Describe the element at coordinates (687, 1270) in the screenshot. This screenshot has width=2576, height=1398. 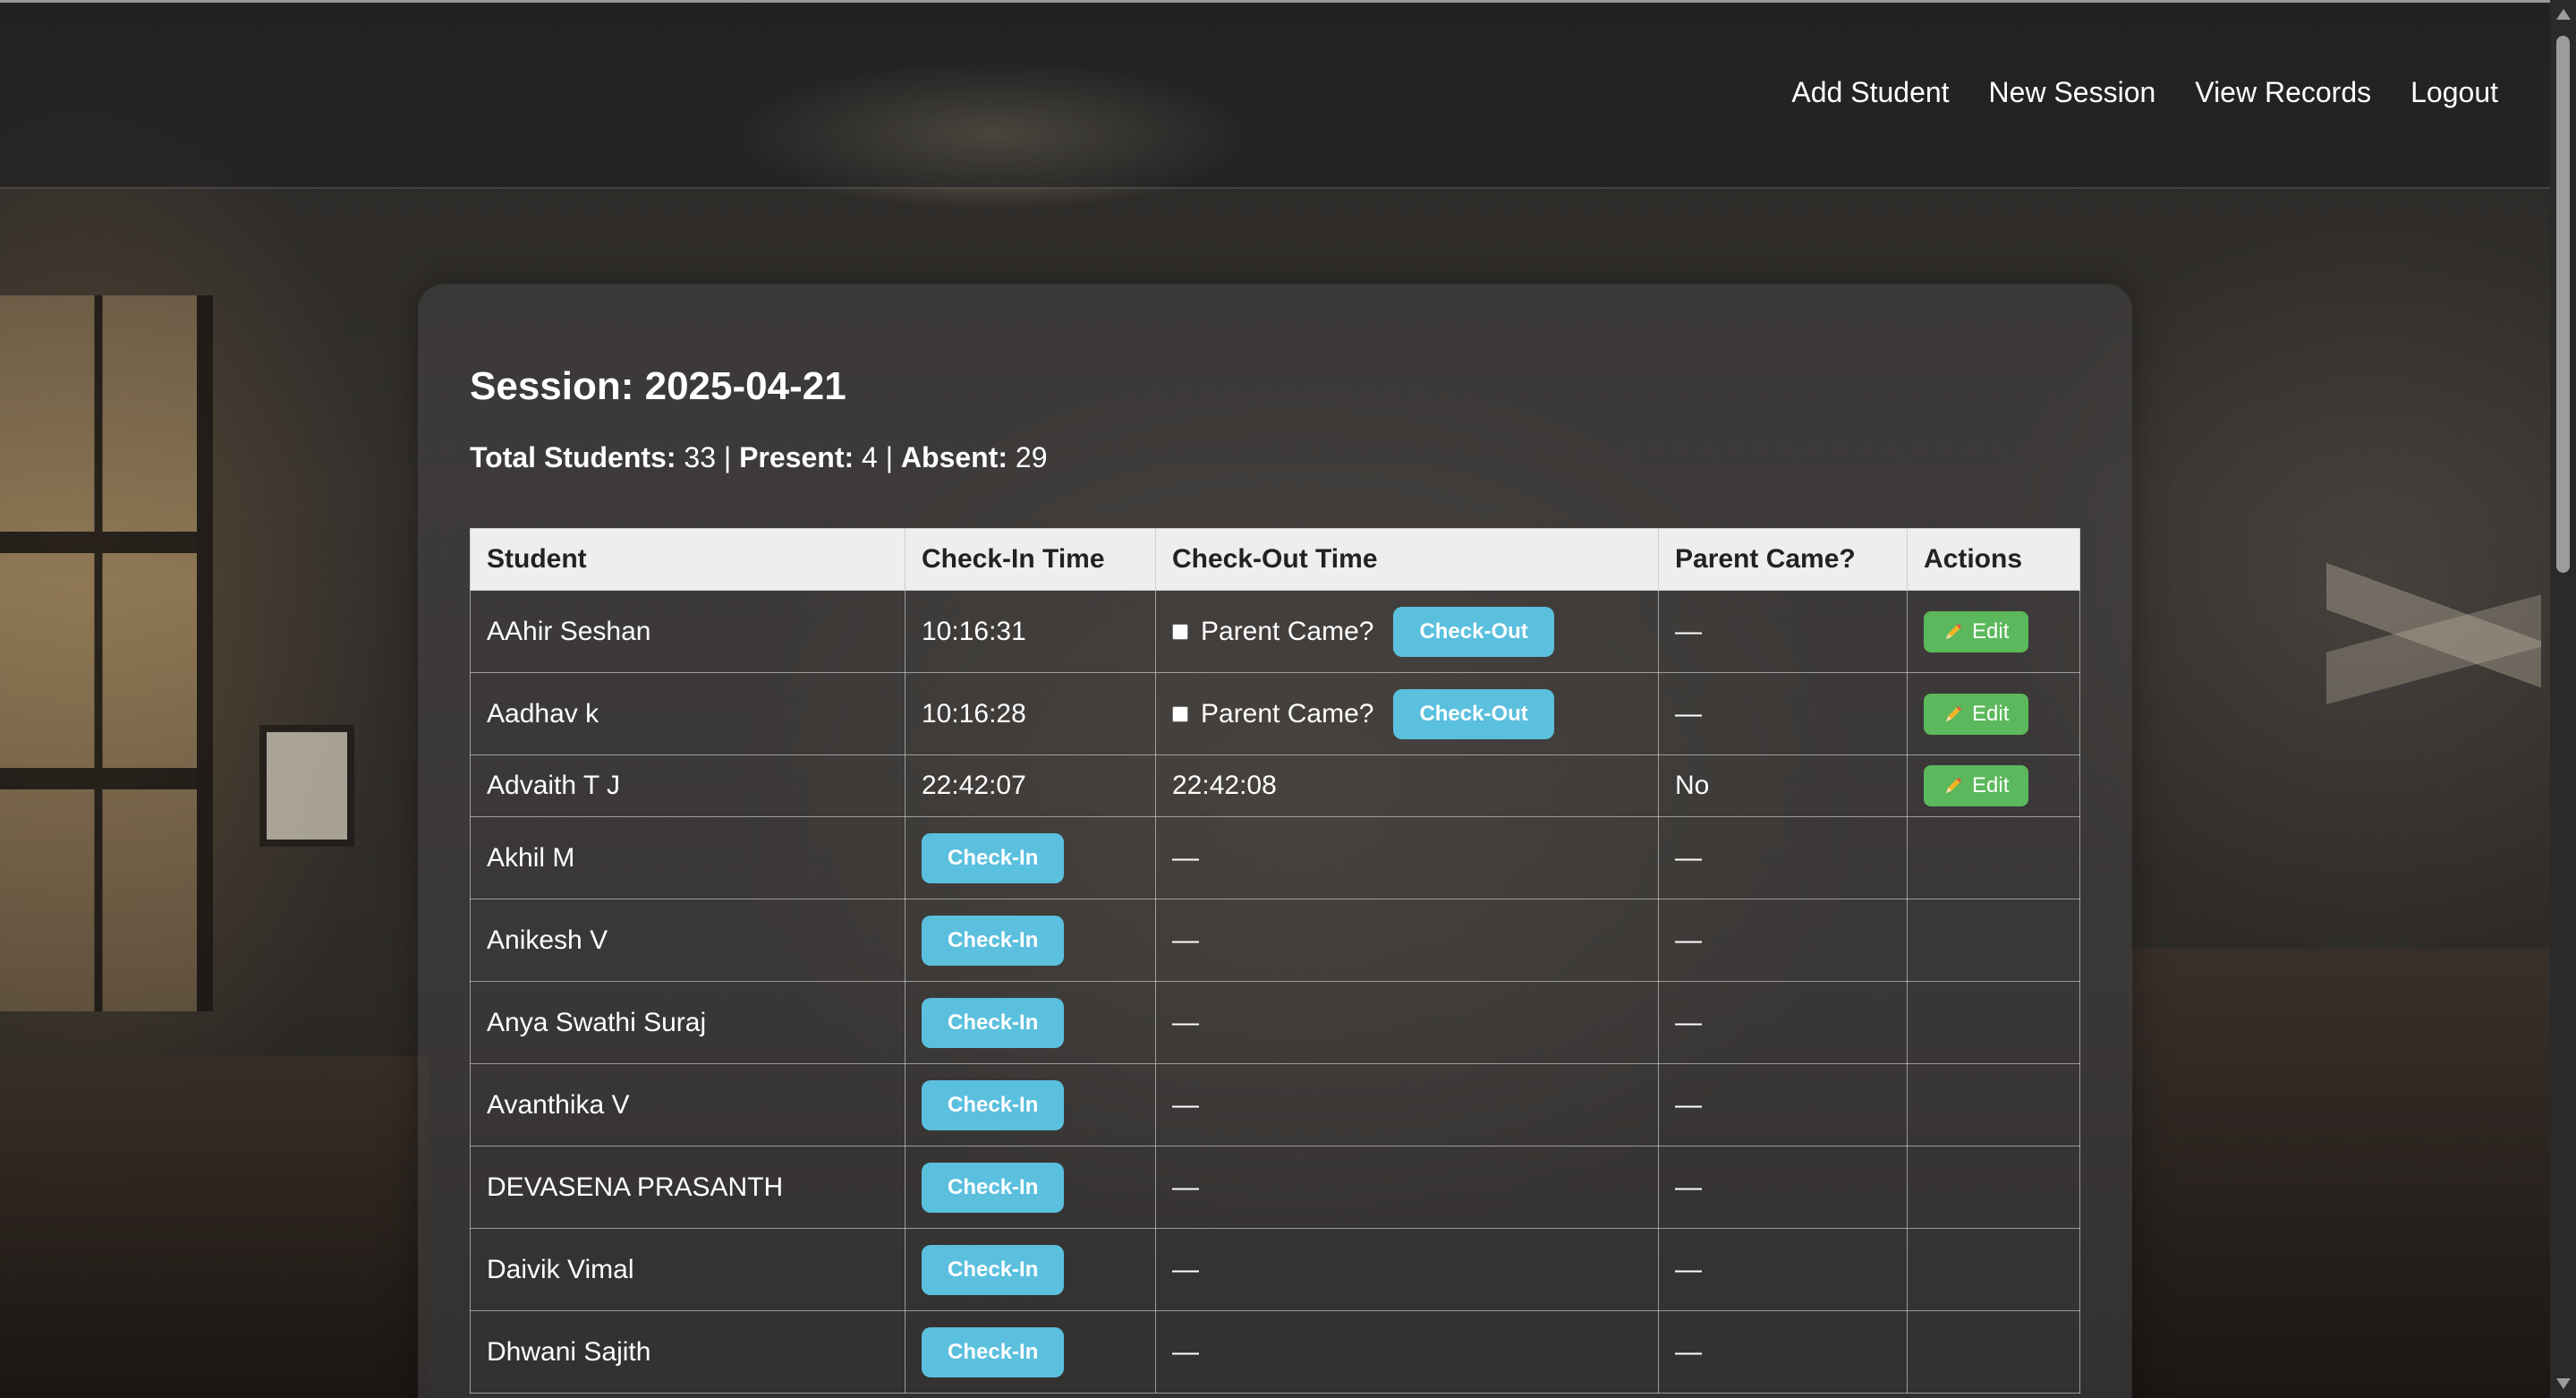
I see `student-name: Daivik Vimal` at that location.